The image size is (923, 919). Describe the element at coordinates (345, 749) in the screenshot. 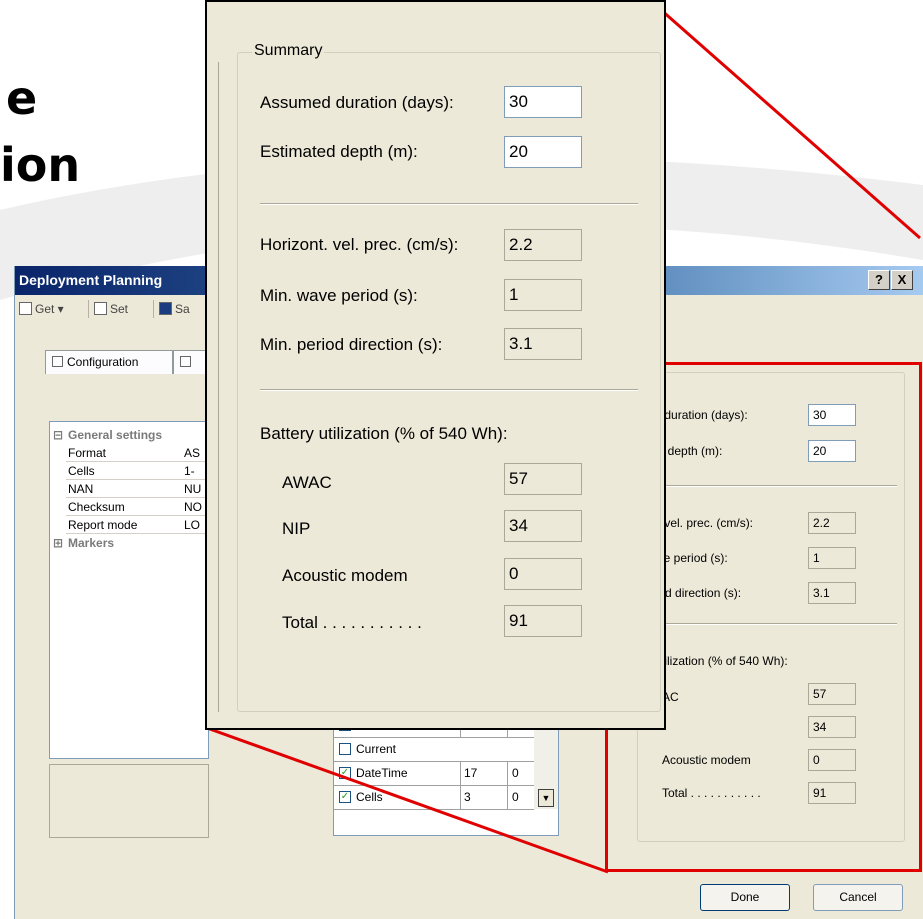

I see `row-checkbox` at that location.